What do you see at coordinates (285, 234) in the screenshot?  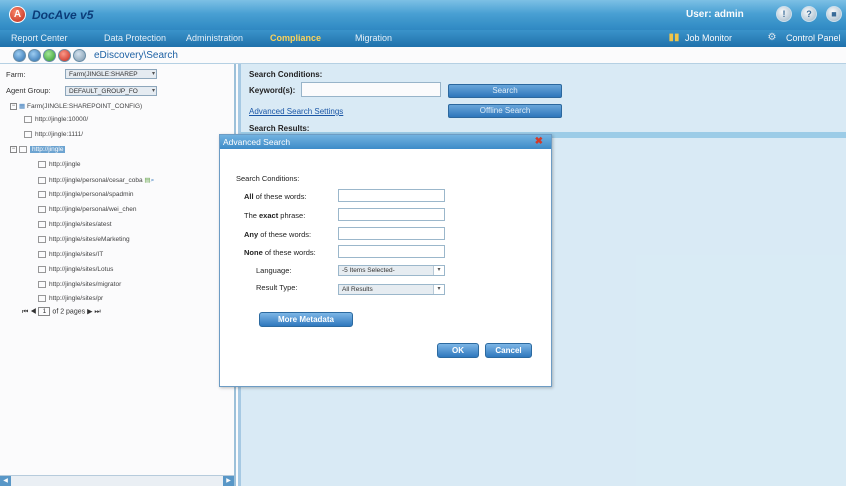 I see `any-words-rest: of these words:` at bounding box center [285, 234].